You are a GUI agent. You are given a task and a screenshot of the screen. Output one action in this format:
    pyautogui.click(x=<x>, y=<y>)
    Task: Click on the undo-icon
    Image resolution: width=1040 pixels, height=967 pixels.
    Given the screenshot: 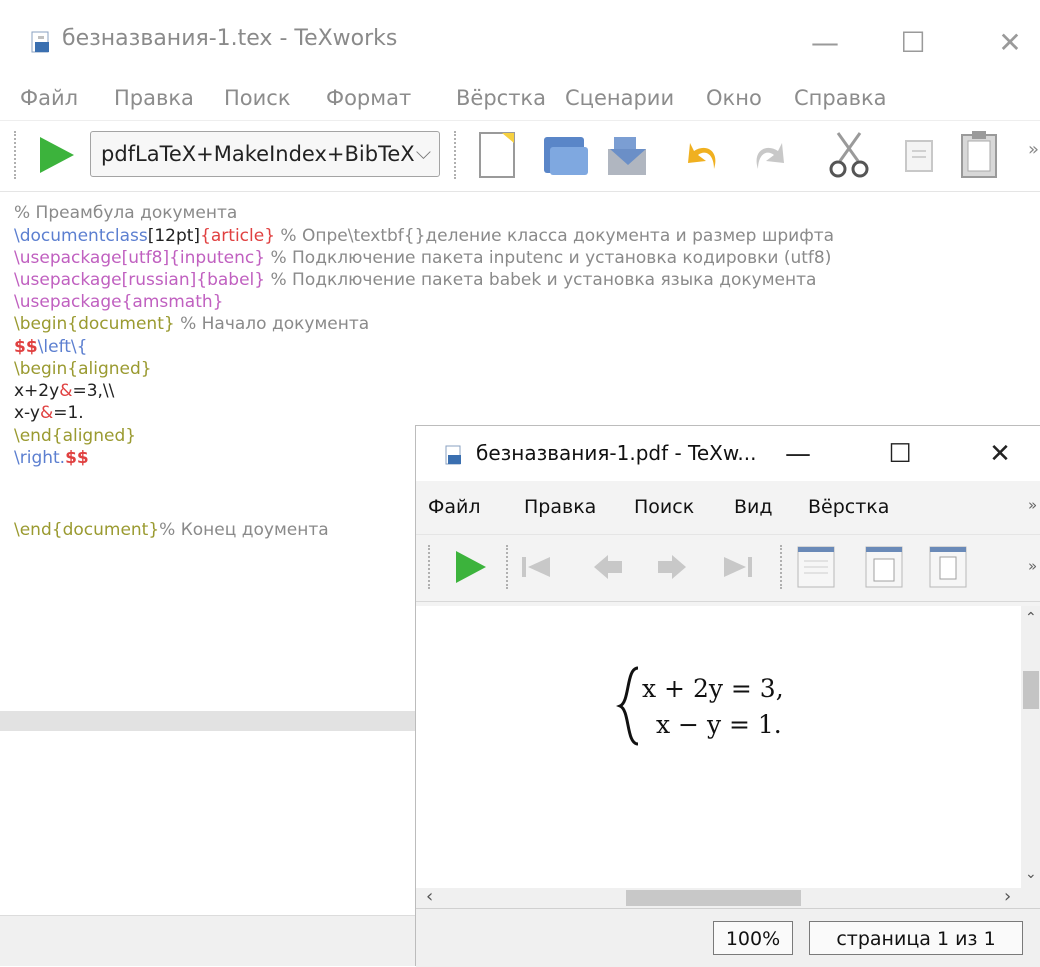 What is the action you would take?
    pyautogui.click(x=704, y=155)
    